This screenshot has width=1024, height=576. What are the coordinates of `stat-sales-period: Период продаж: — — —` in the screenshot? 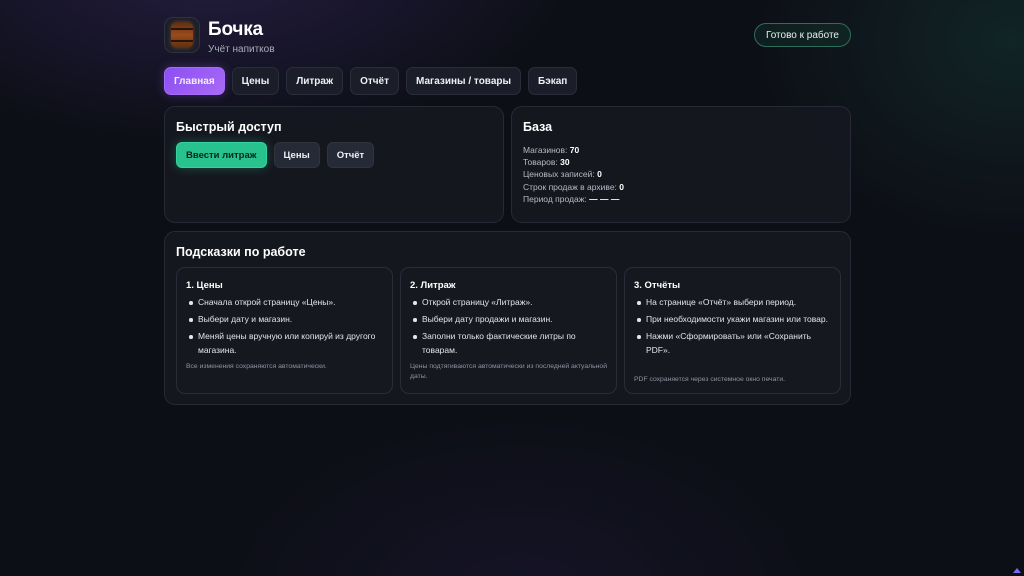 It's located at (571, 198).